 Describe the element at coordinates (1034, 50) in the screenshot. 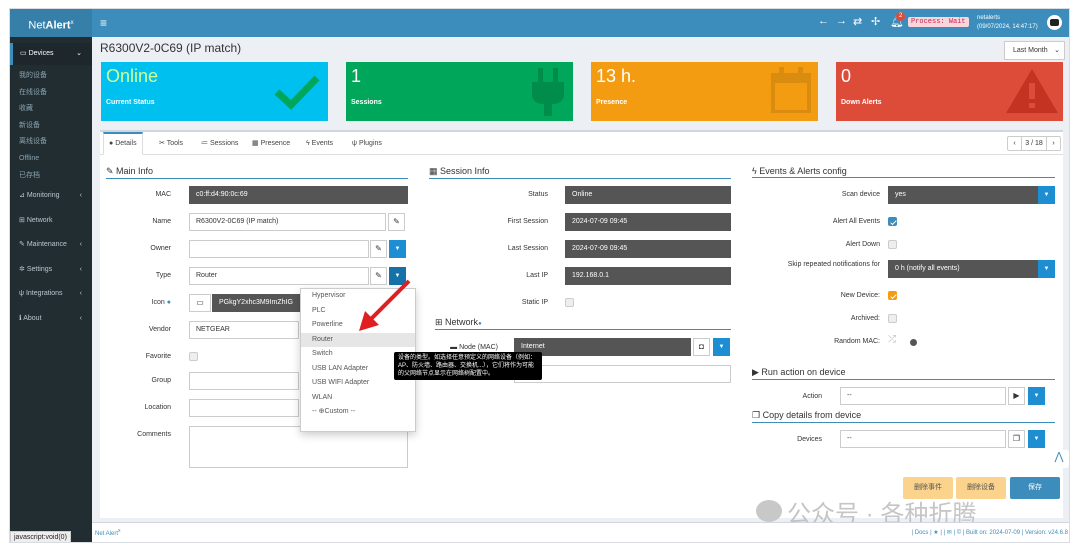

I see `period-select: Last Month ⌄` at that location.